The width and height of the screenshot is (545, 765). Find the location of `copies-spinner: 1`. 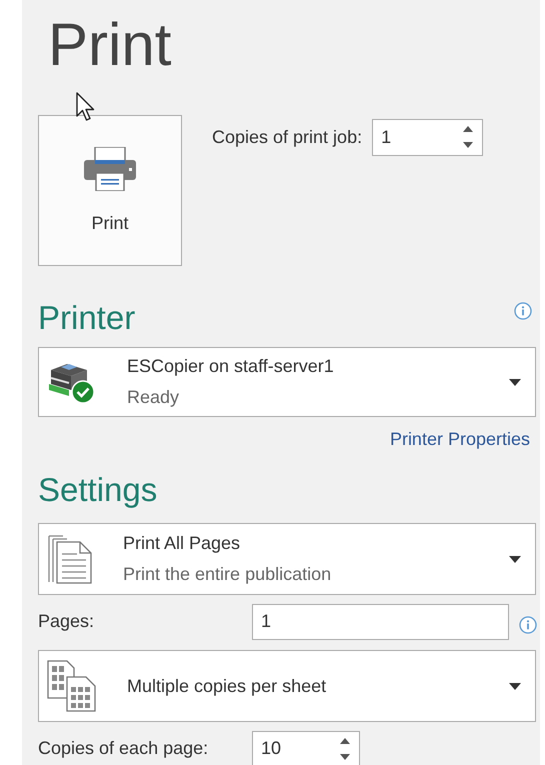

copies-spinner: 1 is located at coordinates (428, 137).